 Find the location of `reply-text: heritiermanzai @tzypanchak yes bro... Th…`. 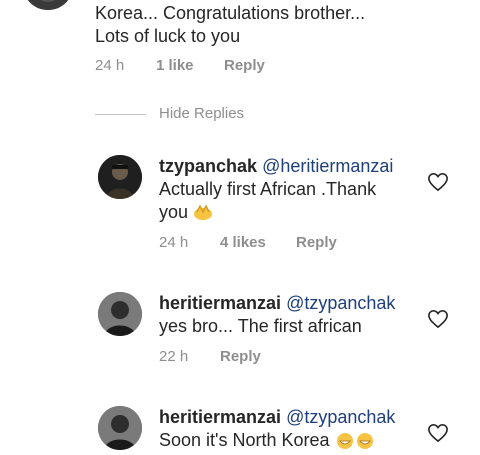

reply-text: heritiermanzai @tzypanchak yes bro... Th… is located at coordinates (277, 314).